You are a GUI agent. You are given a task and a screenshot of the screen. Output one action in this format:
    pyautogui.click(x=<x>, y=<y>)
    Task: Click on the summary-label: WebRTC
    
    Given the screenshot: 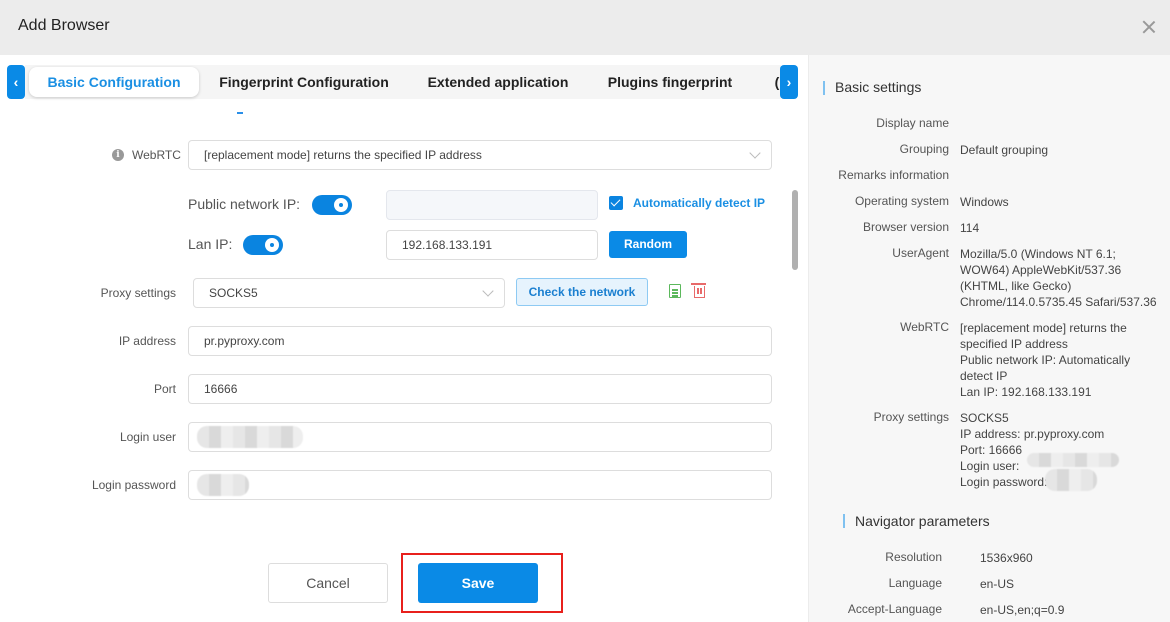 What is the action you would take?
    pyautogui.click(x=924, y=327)
    